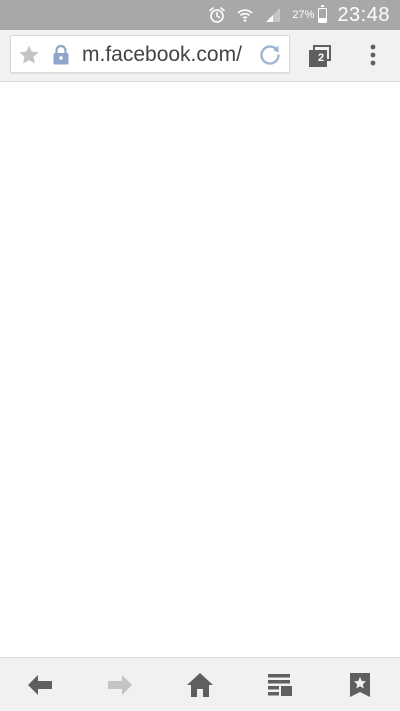 The image size is (400, 711). I want to click on browser-toolbar: m.facebook.com/ 2, so click(200, 56).